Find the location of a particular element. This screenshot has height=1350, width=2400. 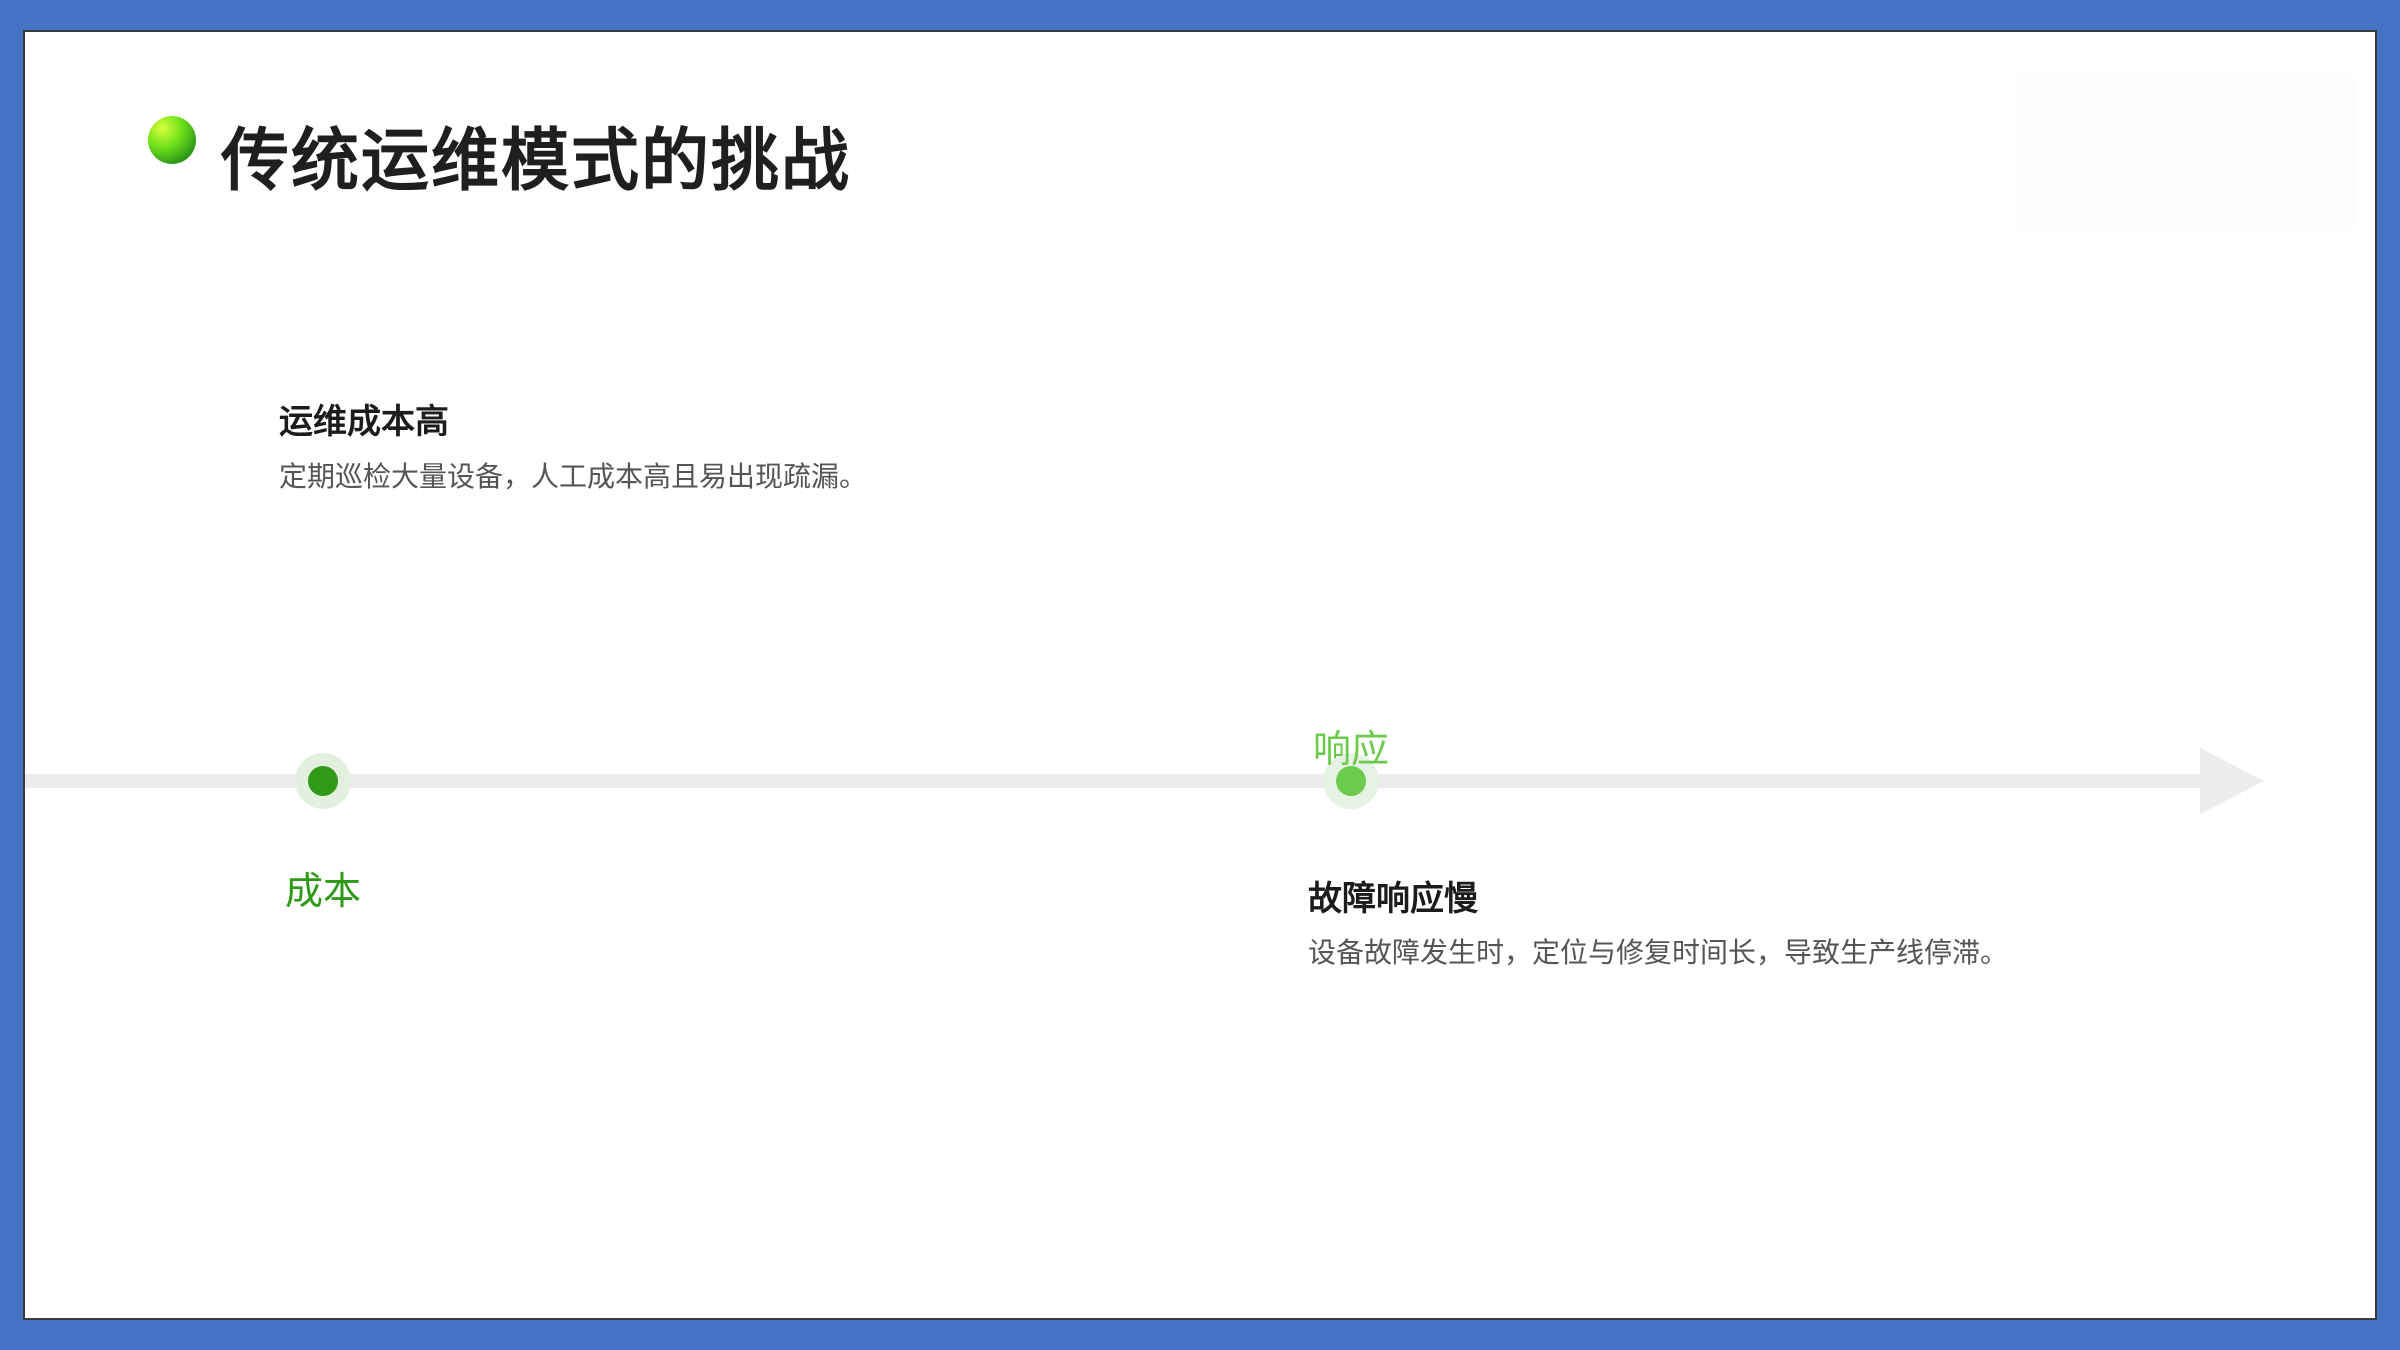

timeline-node-label-cost: 成本 is located at coordinates (323, 891).